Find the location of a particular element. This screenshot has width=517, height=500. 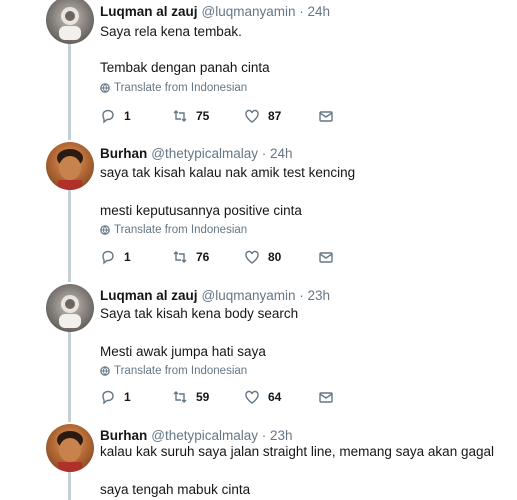

tweet-header: Burhan @thetypicalmalay · 23h is located at coordinates (196, 435).